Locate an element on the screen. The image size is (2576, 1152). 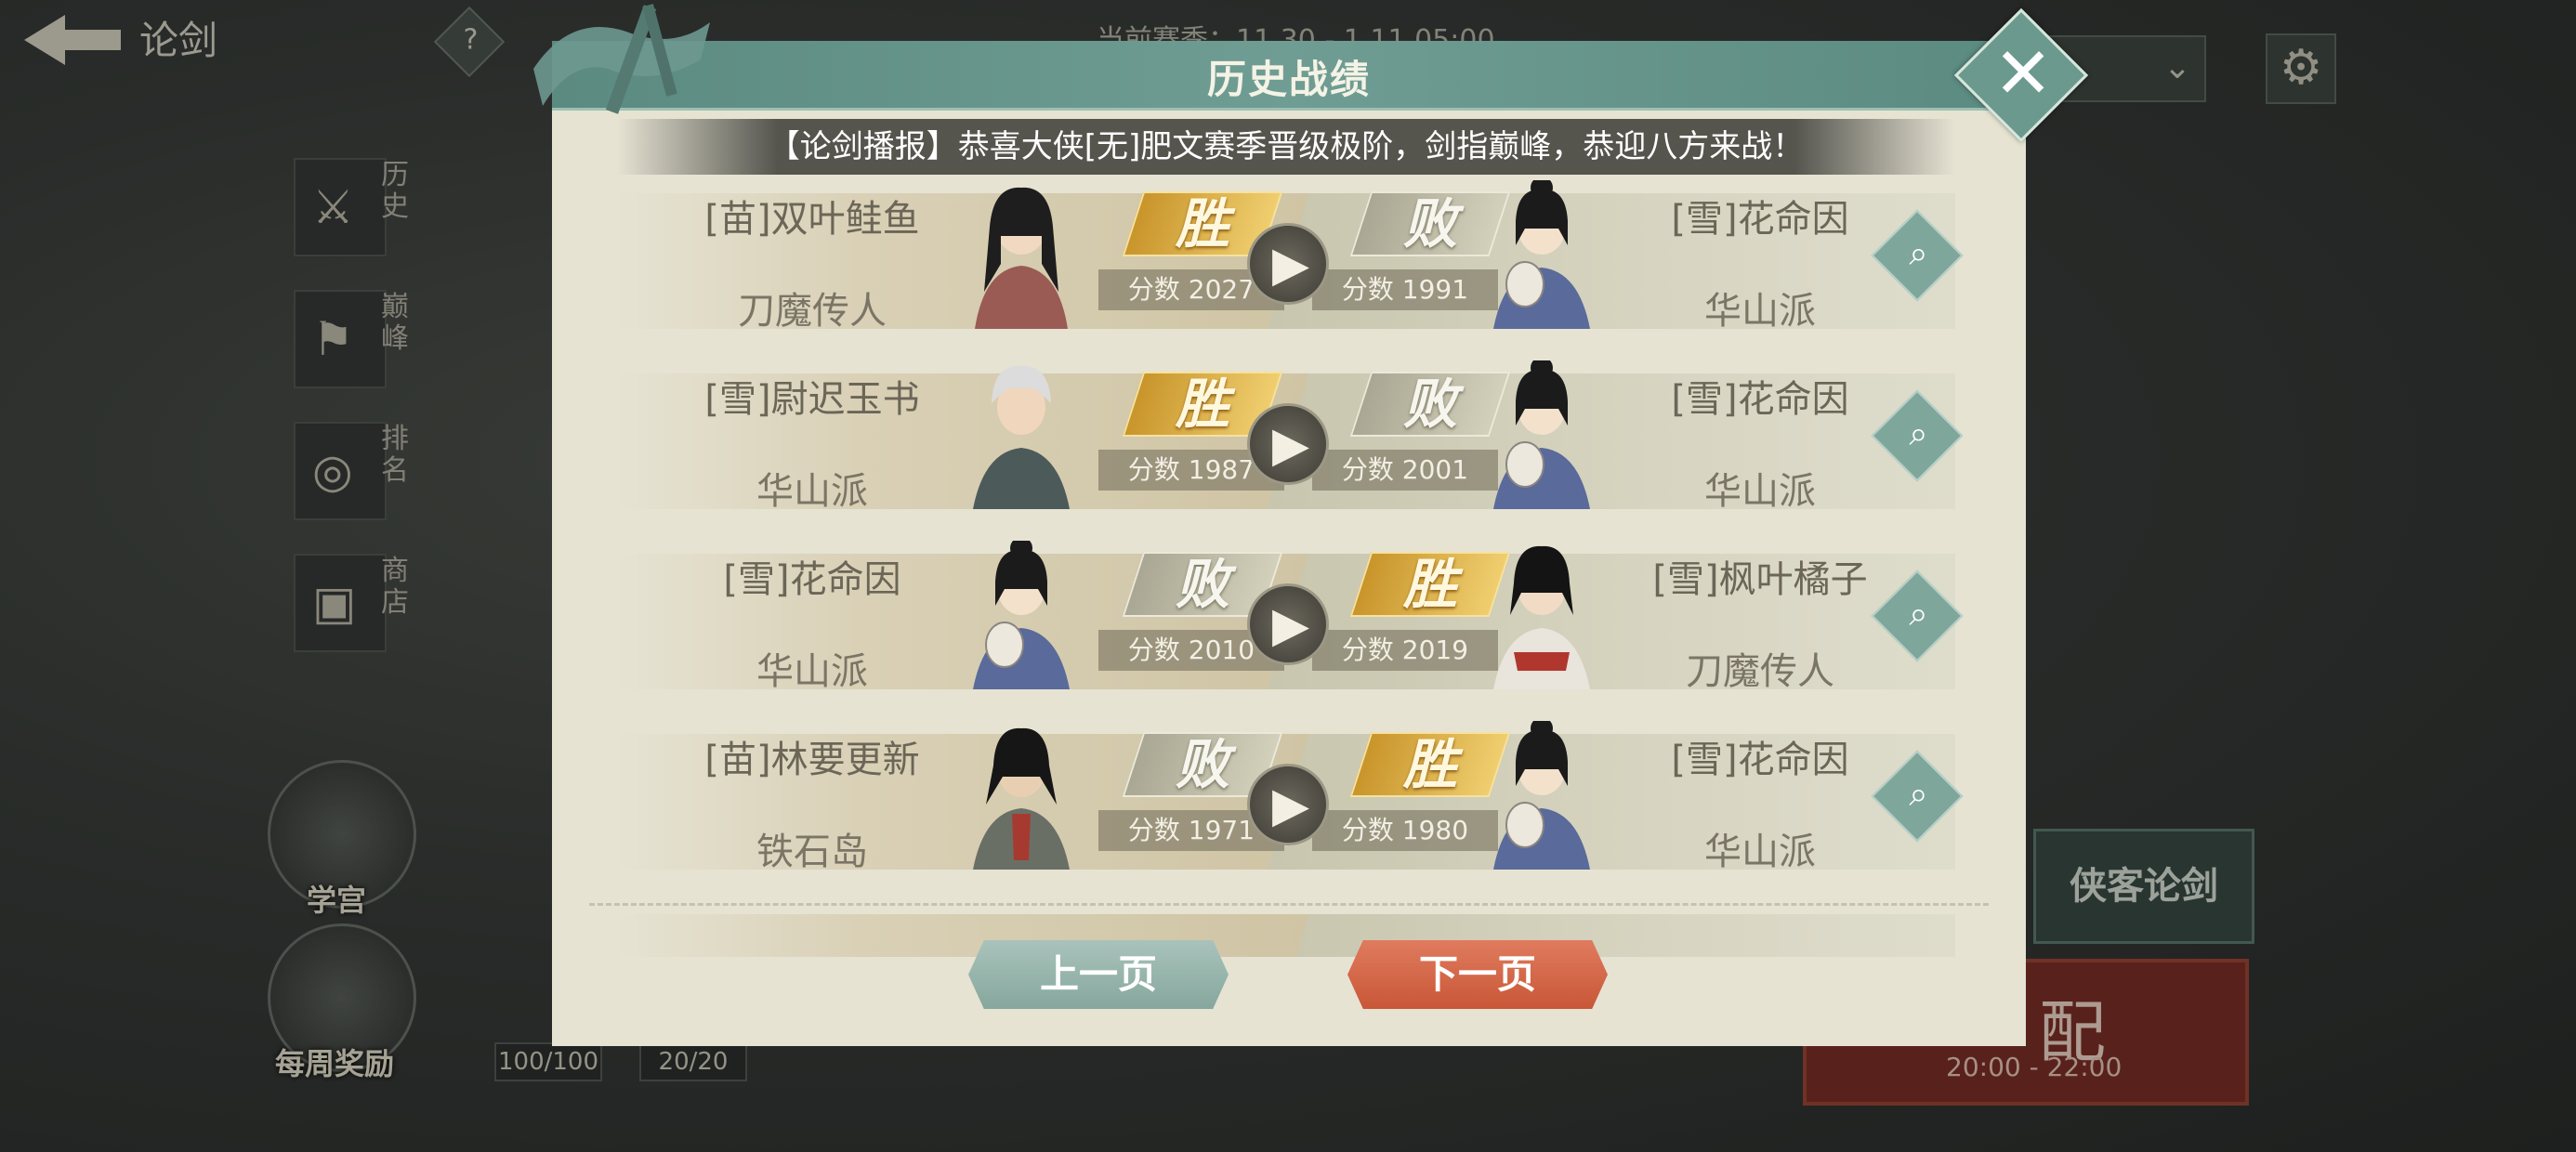
battle-row-partial is located at coordinates (1286, 929).